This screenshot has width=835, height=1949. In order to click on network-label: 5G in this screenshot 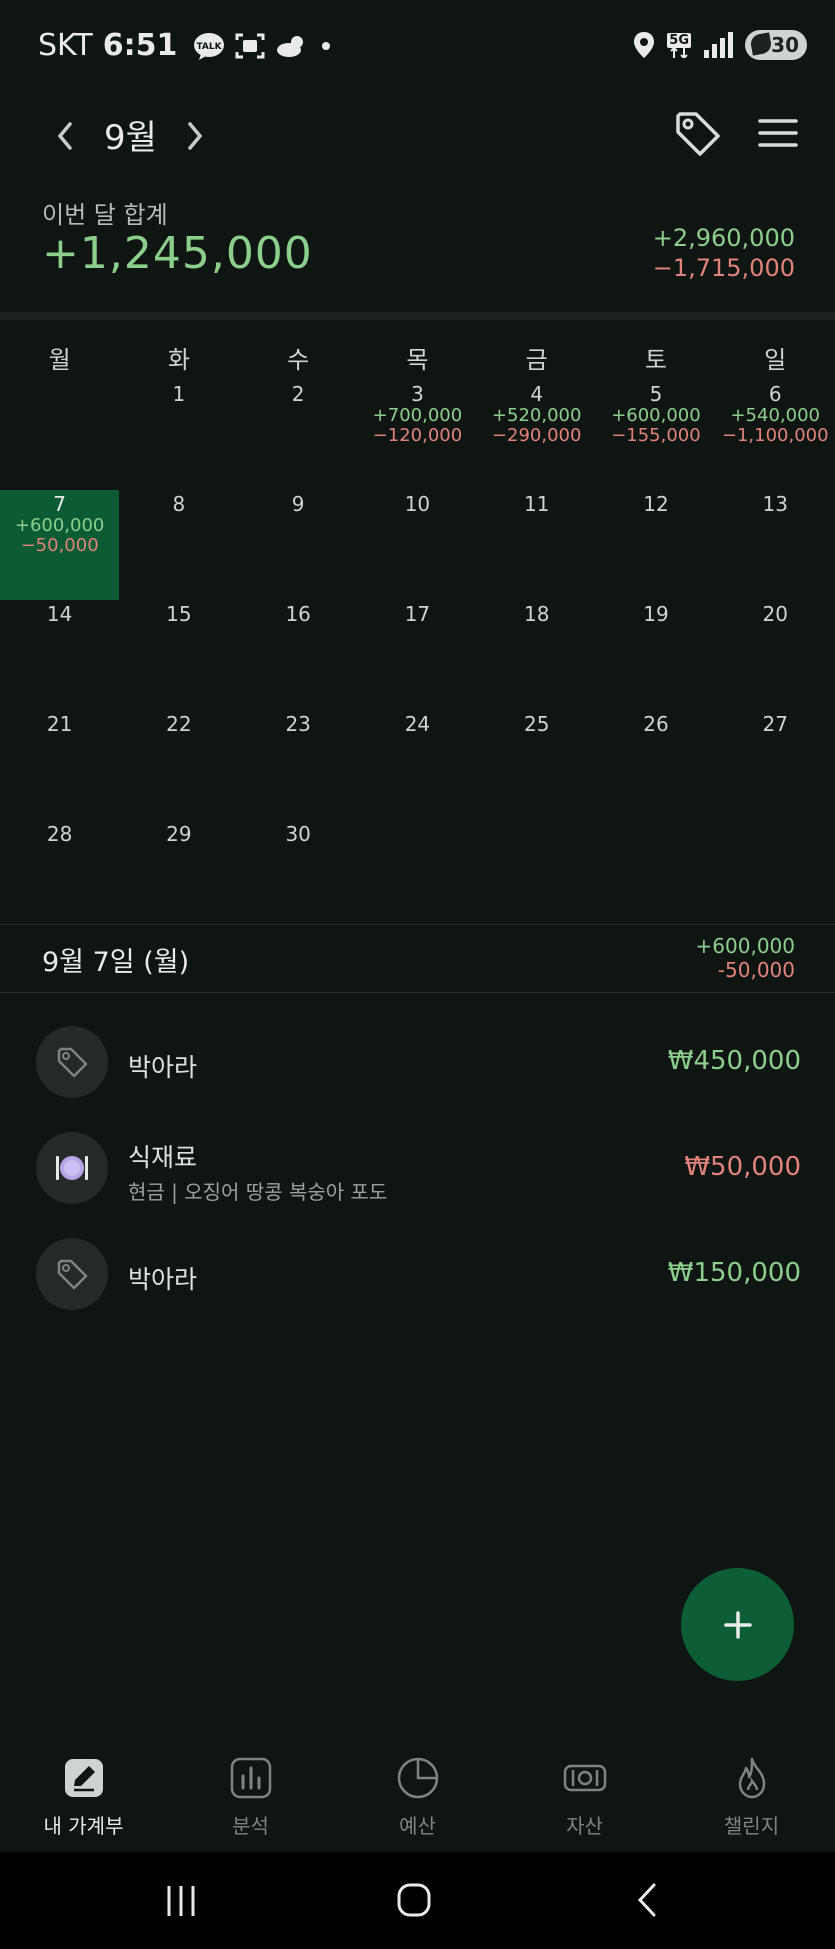, I will do `click(679, 40)`.